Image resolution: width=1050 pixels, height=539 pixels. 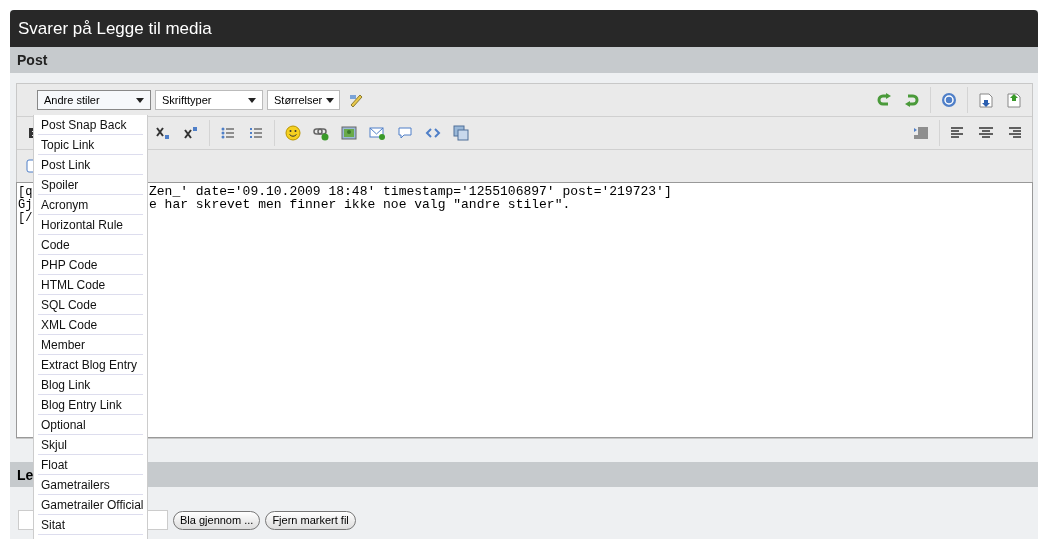 What do you see at coordinates (524, 60) in the screenshot?
I see `section-header: Post` at bounding box center [524, 60].